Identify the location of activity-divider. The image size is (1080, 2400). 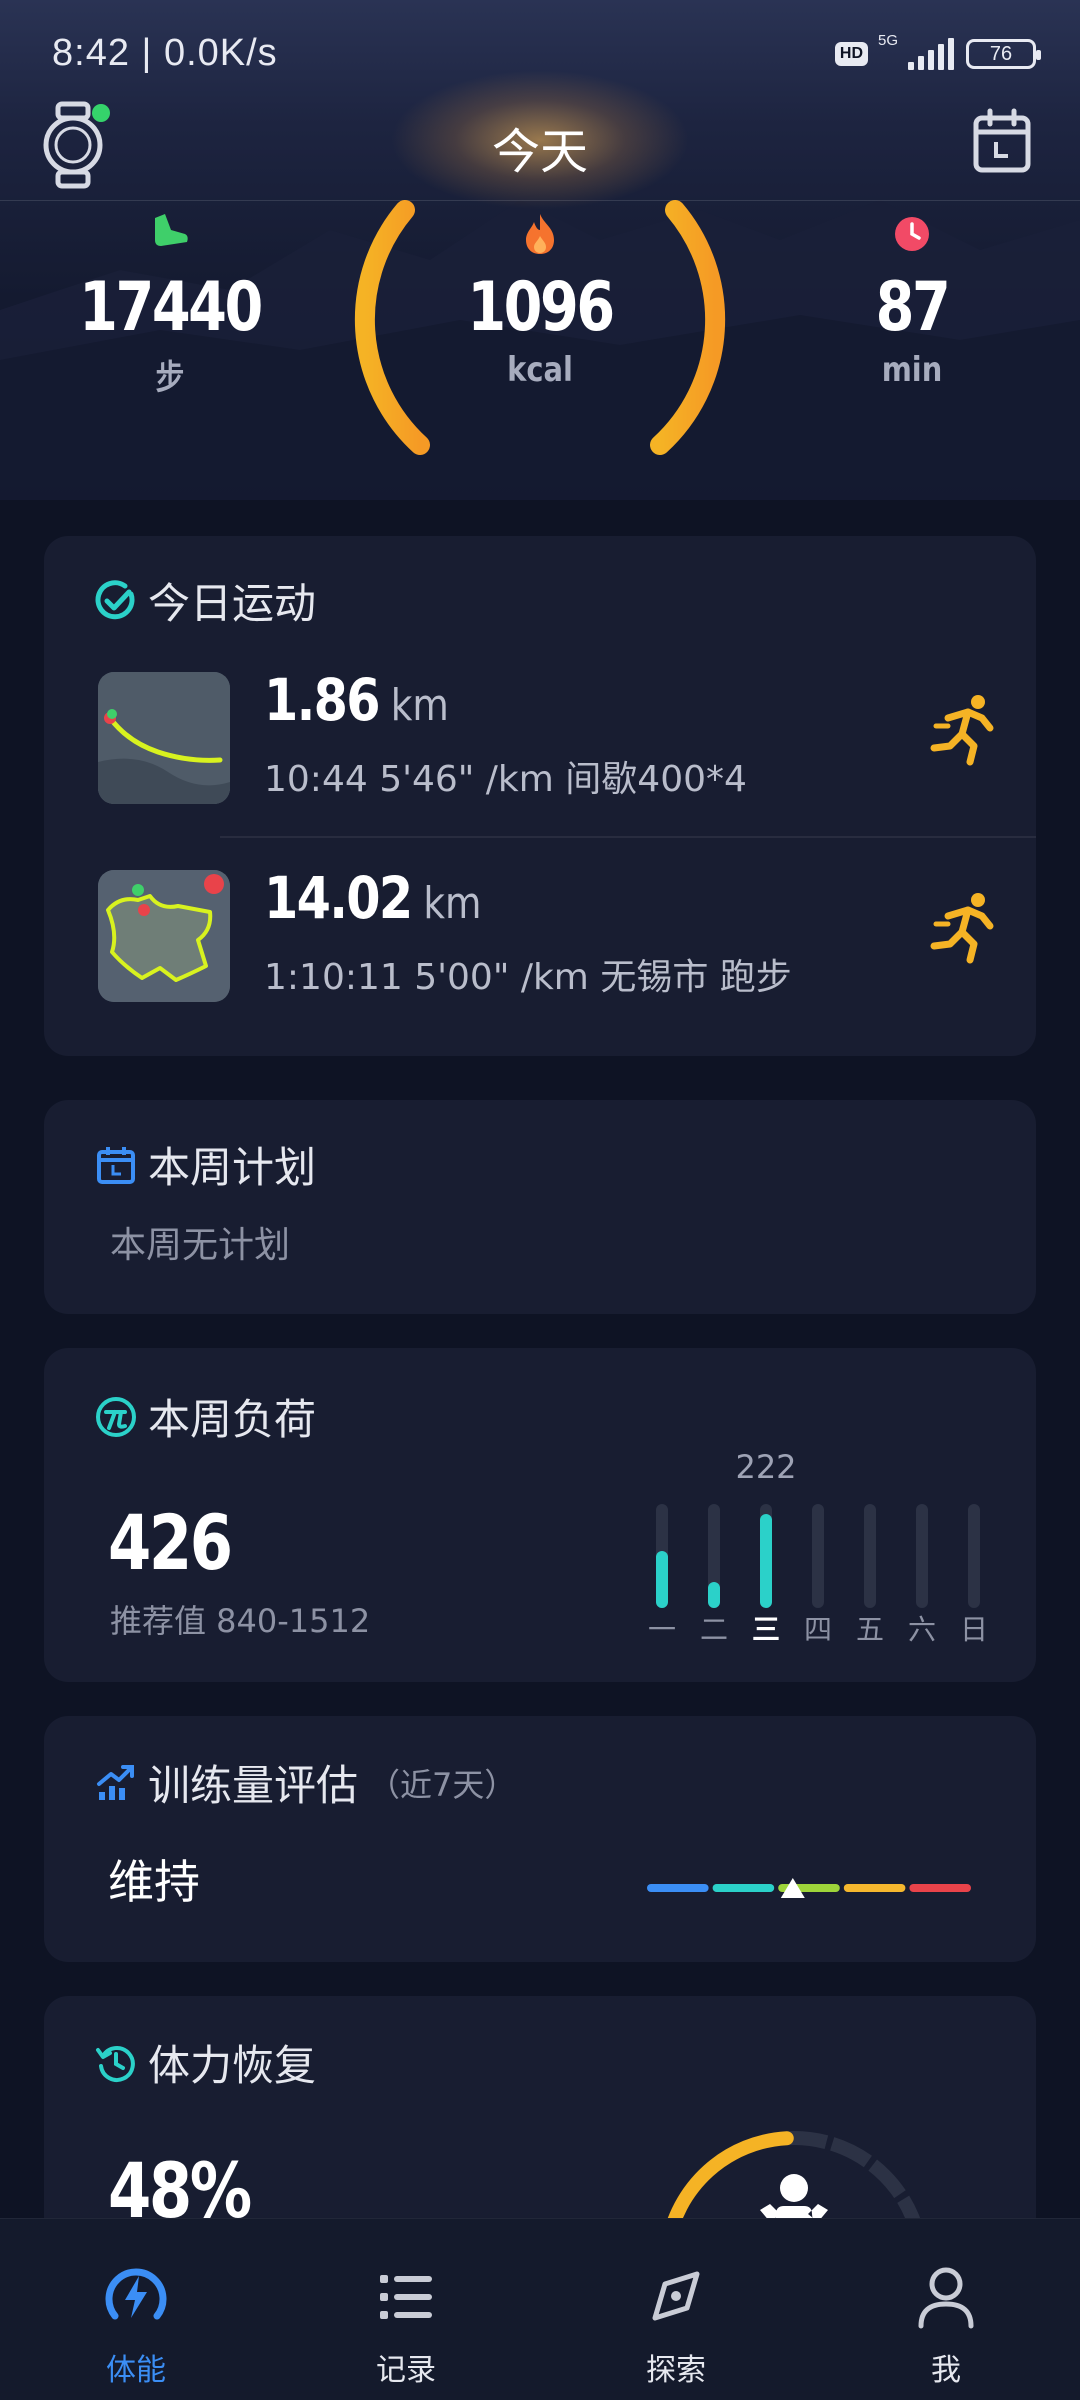
(628, 837).